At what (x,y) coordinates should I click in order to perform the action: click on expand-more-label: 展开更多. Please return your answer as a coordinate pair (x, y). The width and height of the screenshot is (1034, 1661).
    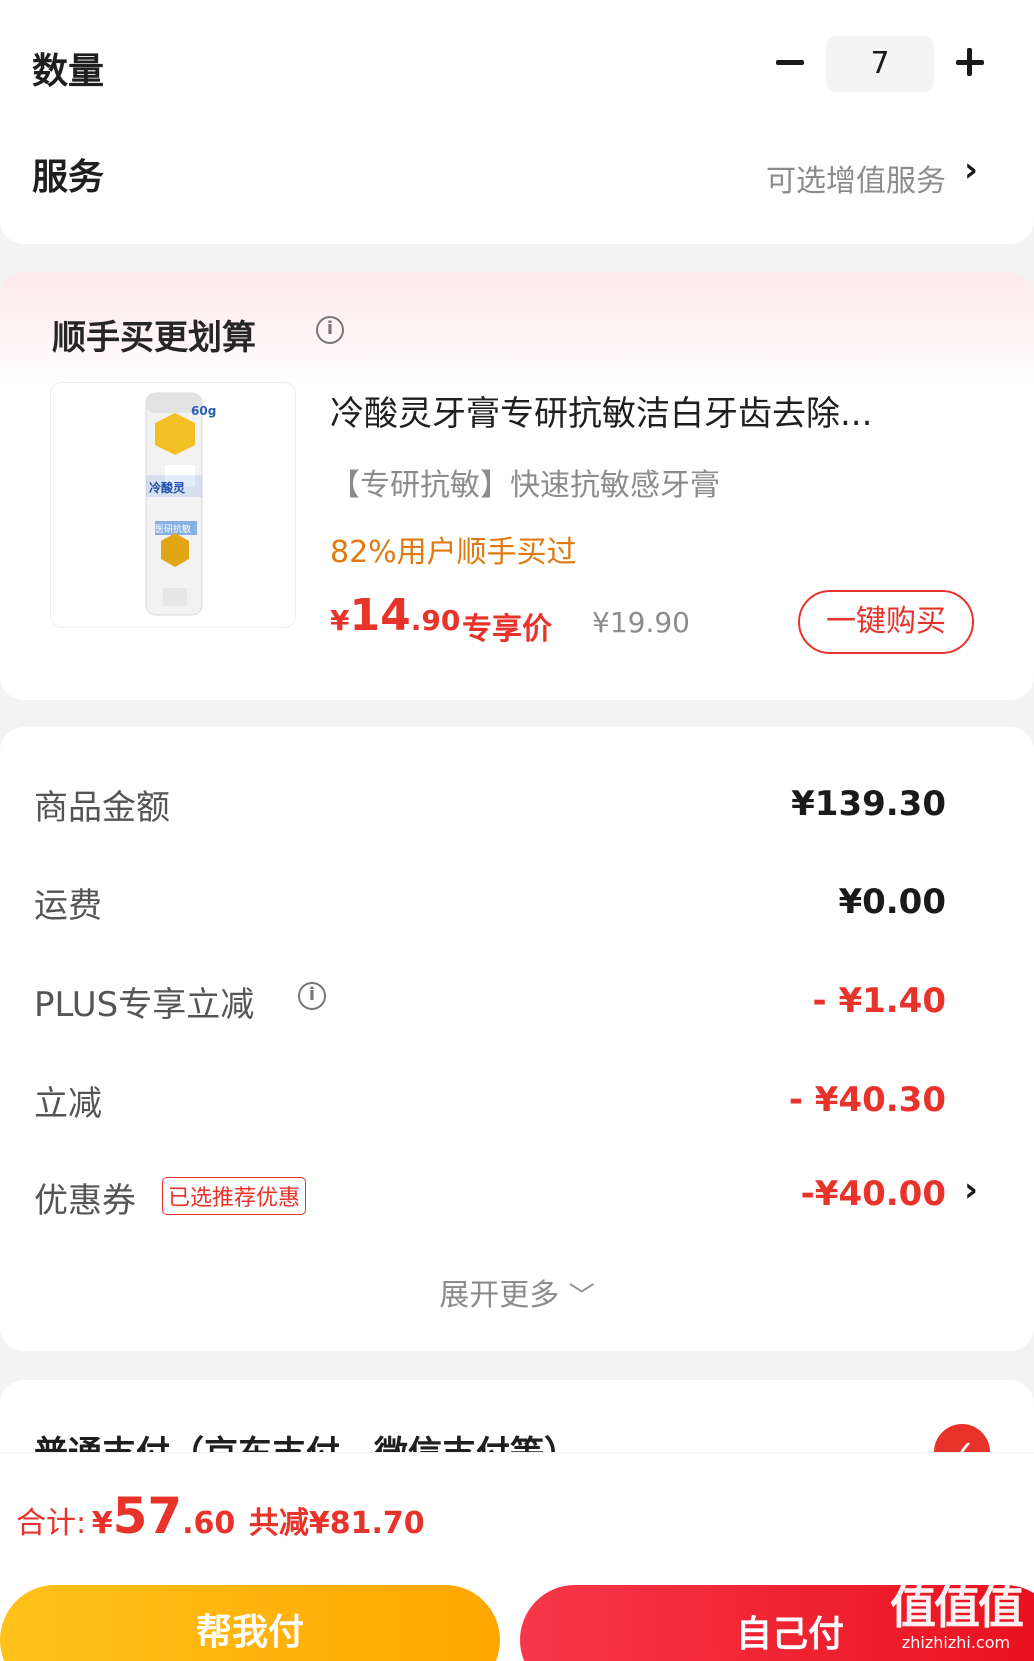
    Looking at the image, I should click on (499, 1295).